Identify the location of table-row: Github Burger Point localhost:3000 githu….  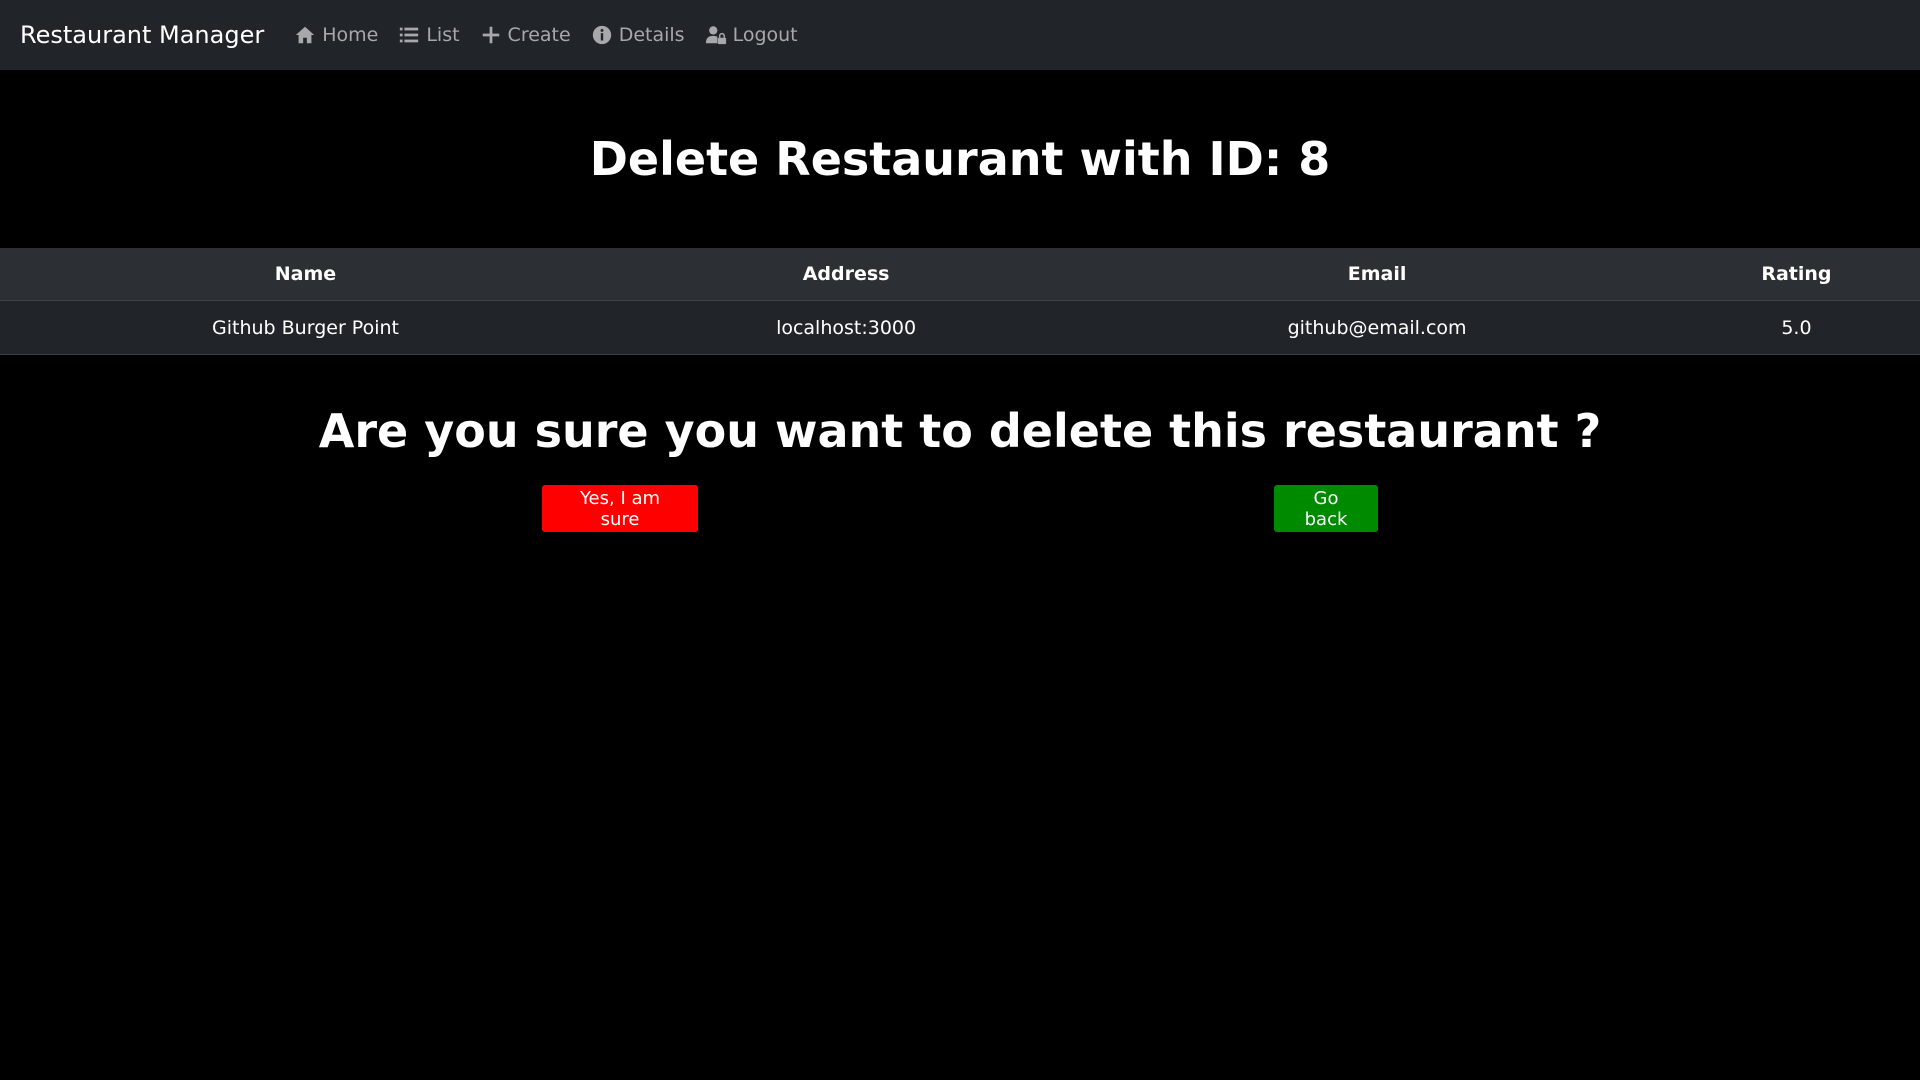
(960, 327).